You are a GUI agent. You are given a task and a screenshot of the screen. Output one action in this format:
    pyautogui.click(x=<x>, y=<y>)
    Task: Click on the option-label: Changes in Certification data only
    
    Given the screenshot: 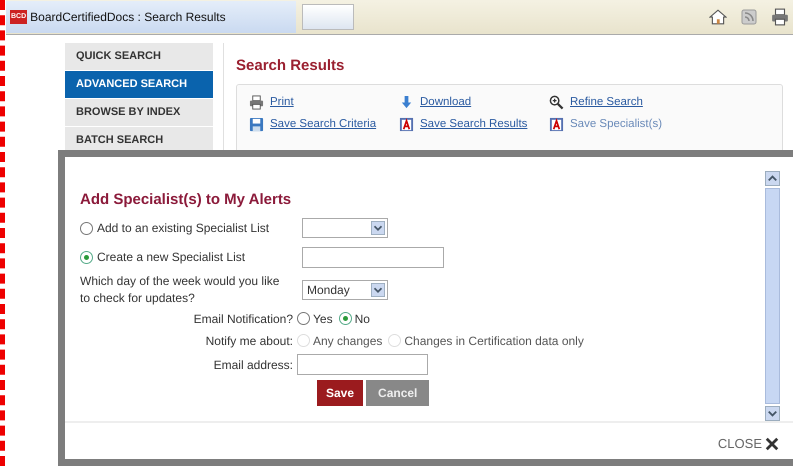 What is the action you would take?
    pyautogui.click(x=494, y=341)
    